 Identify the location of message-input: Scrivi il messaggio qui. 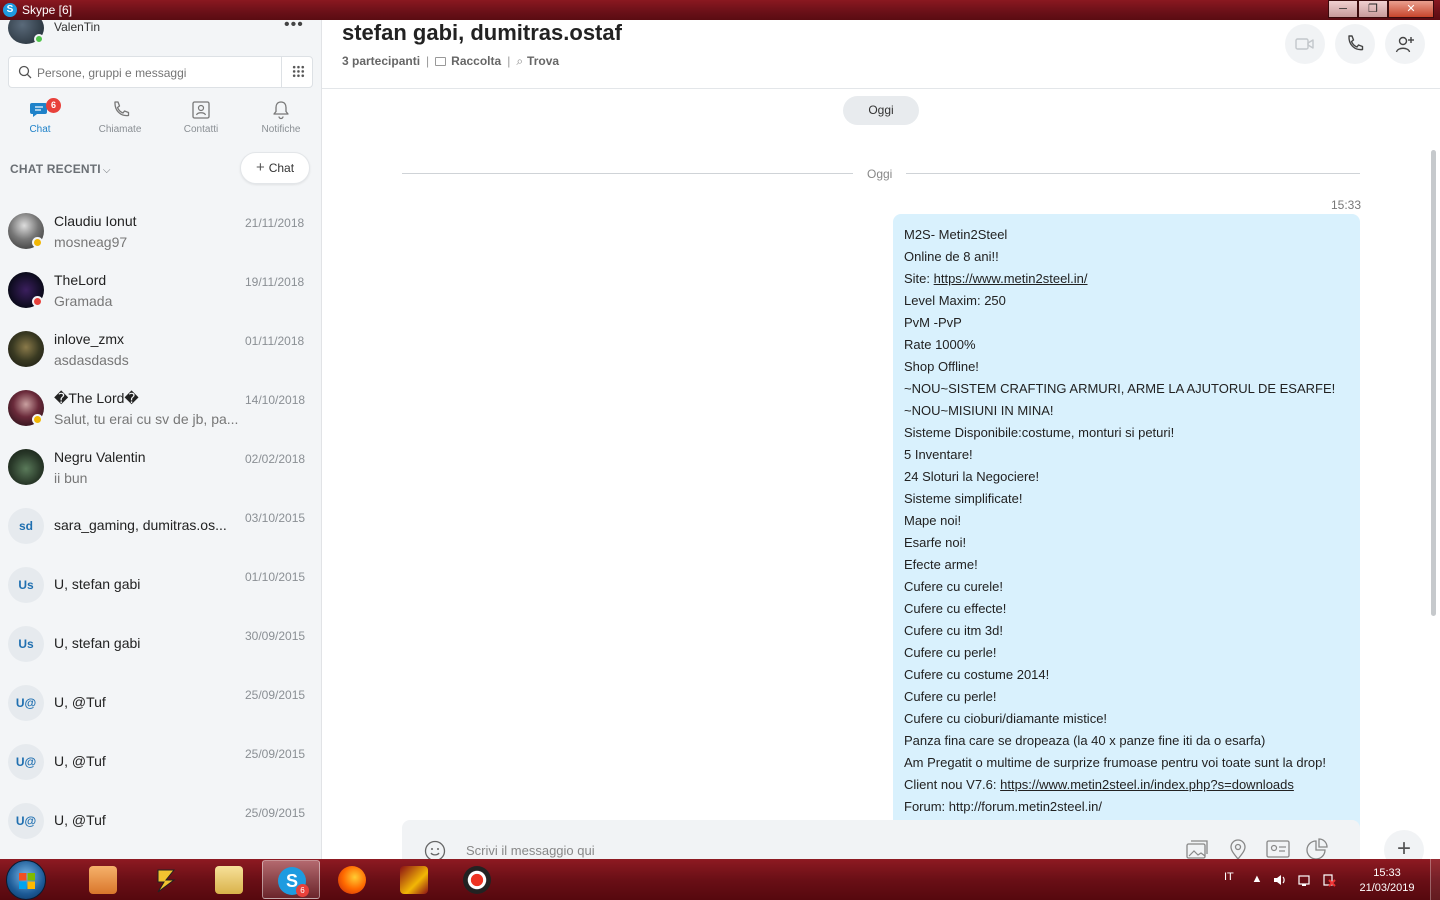
(530, 850).